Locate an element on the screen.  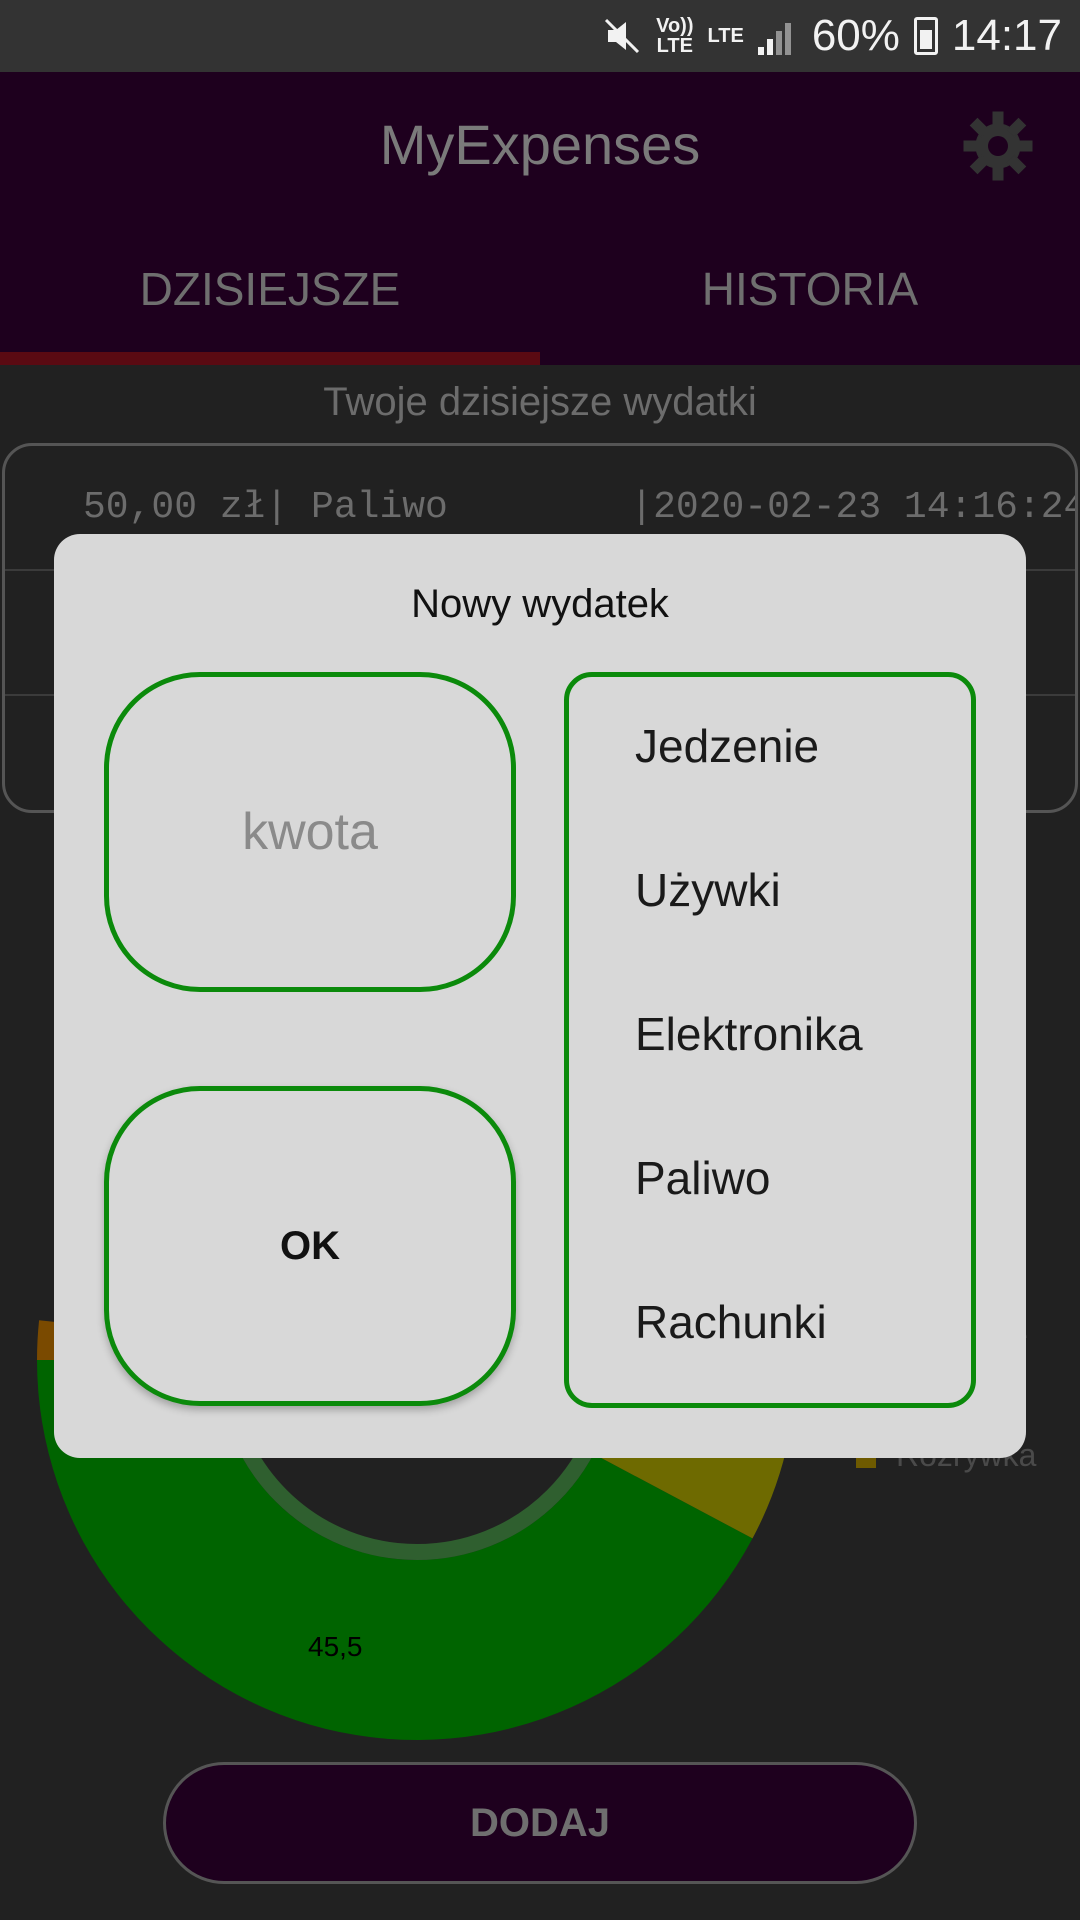
tab-indicator is located at coordinates (270, 358).